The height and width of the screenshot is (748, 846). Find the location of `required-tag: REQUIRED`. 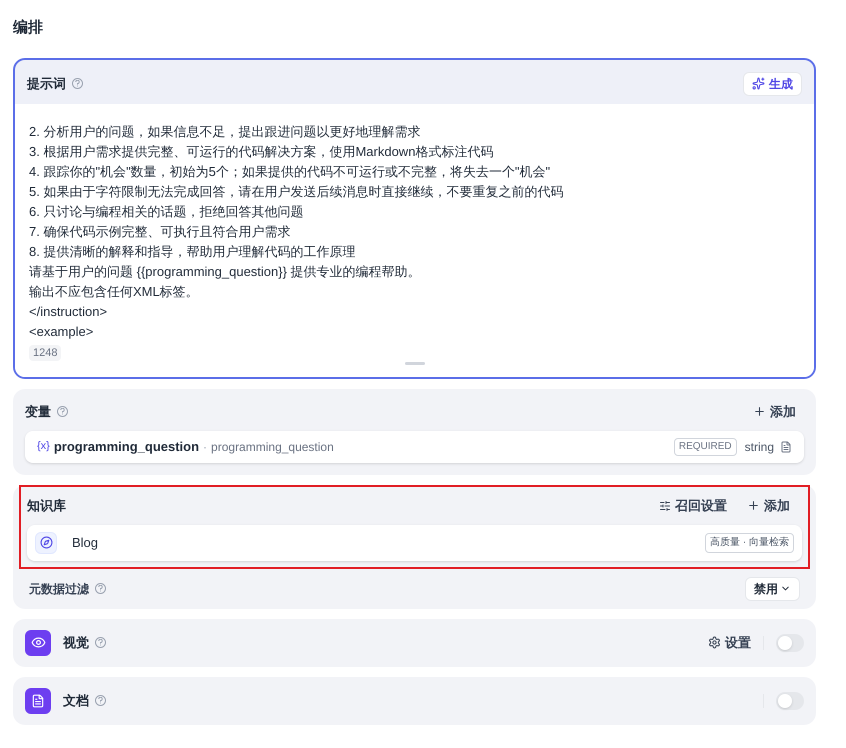

required-tag: REQUIRED is located at coordinates (705, 447).